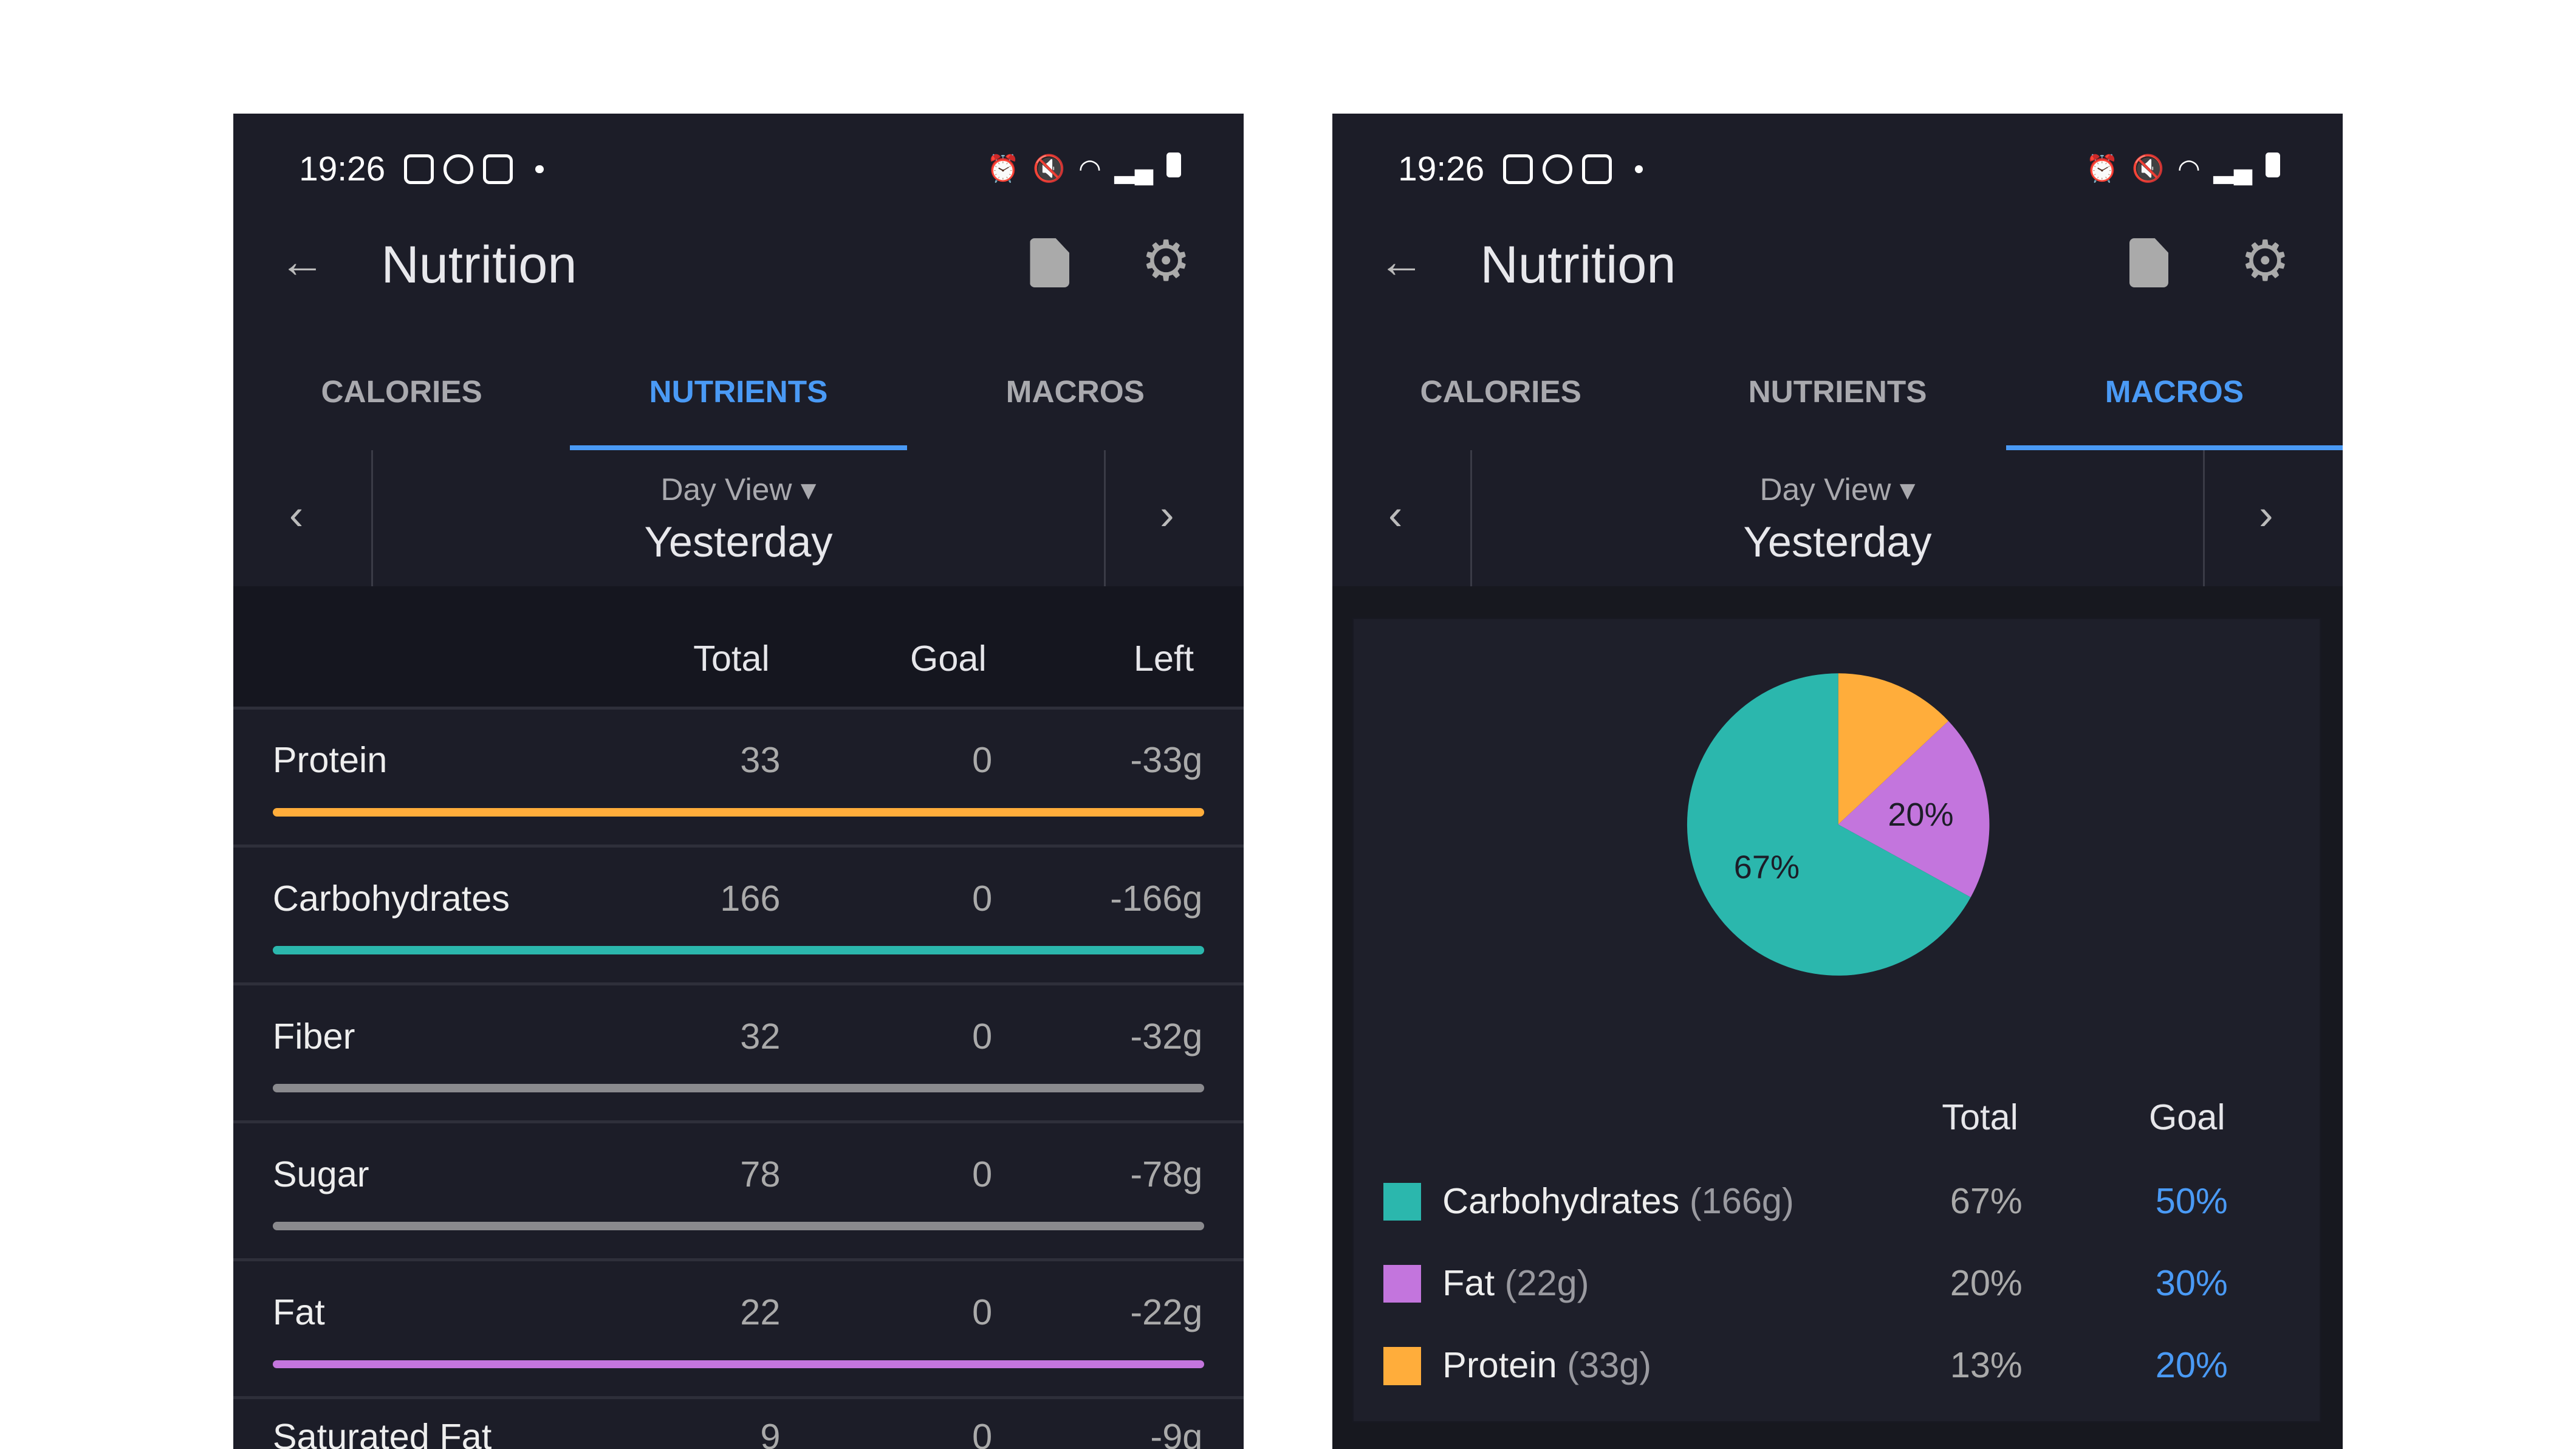 The image size is (2576, 1449). I want to click on macro-goal: 50%, so click(2192, 1201).